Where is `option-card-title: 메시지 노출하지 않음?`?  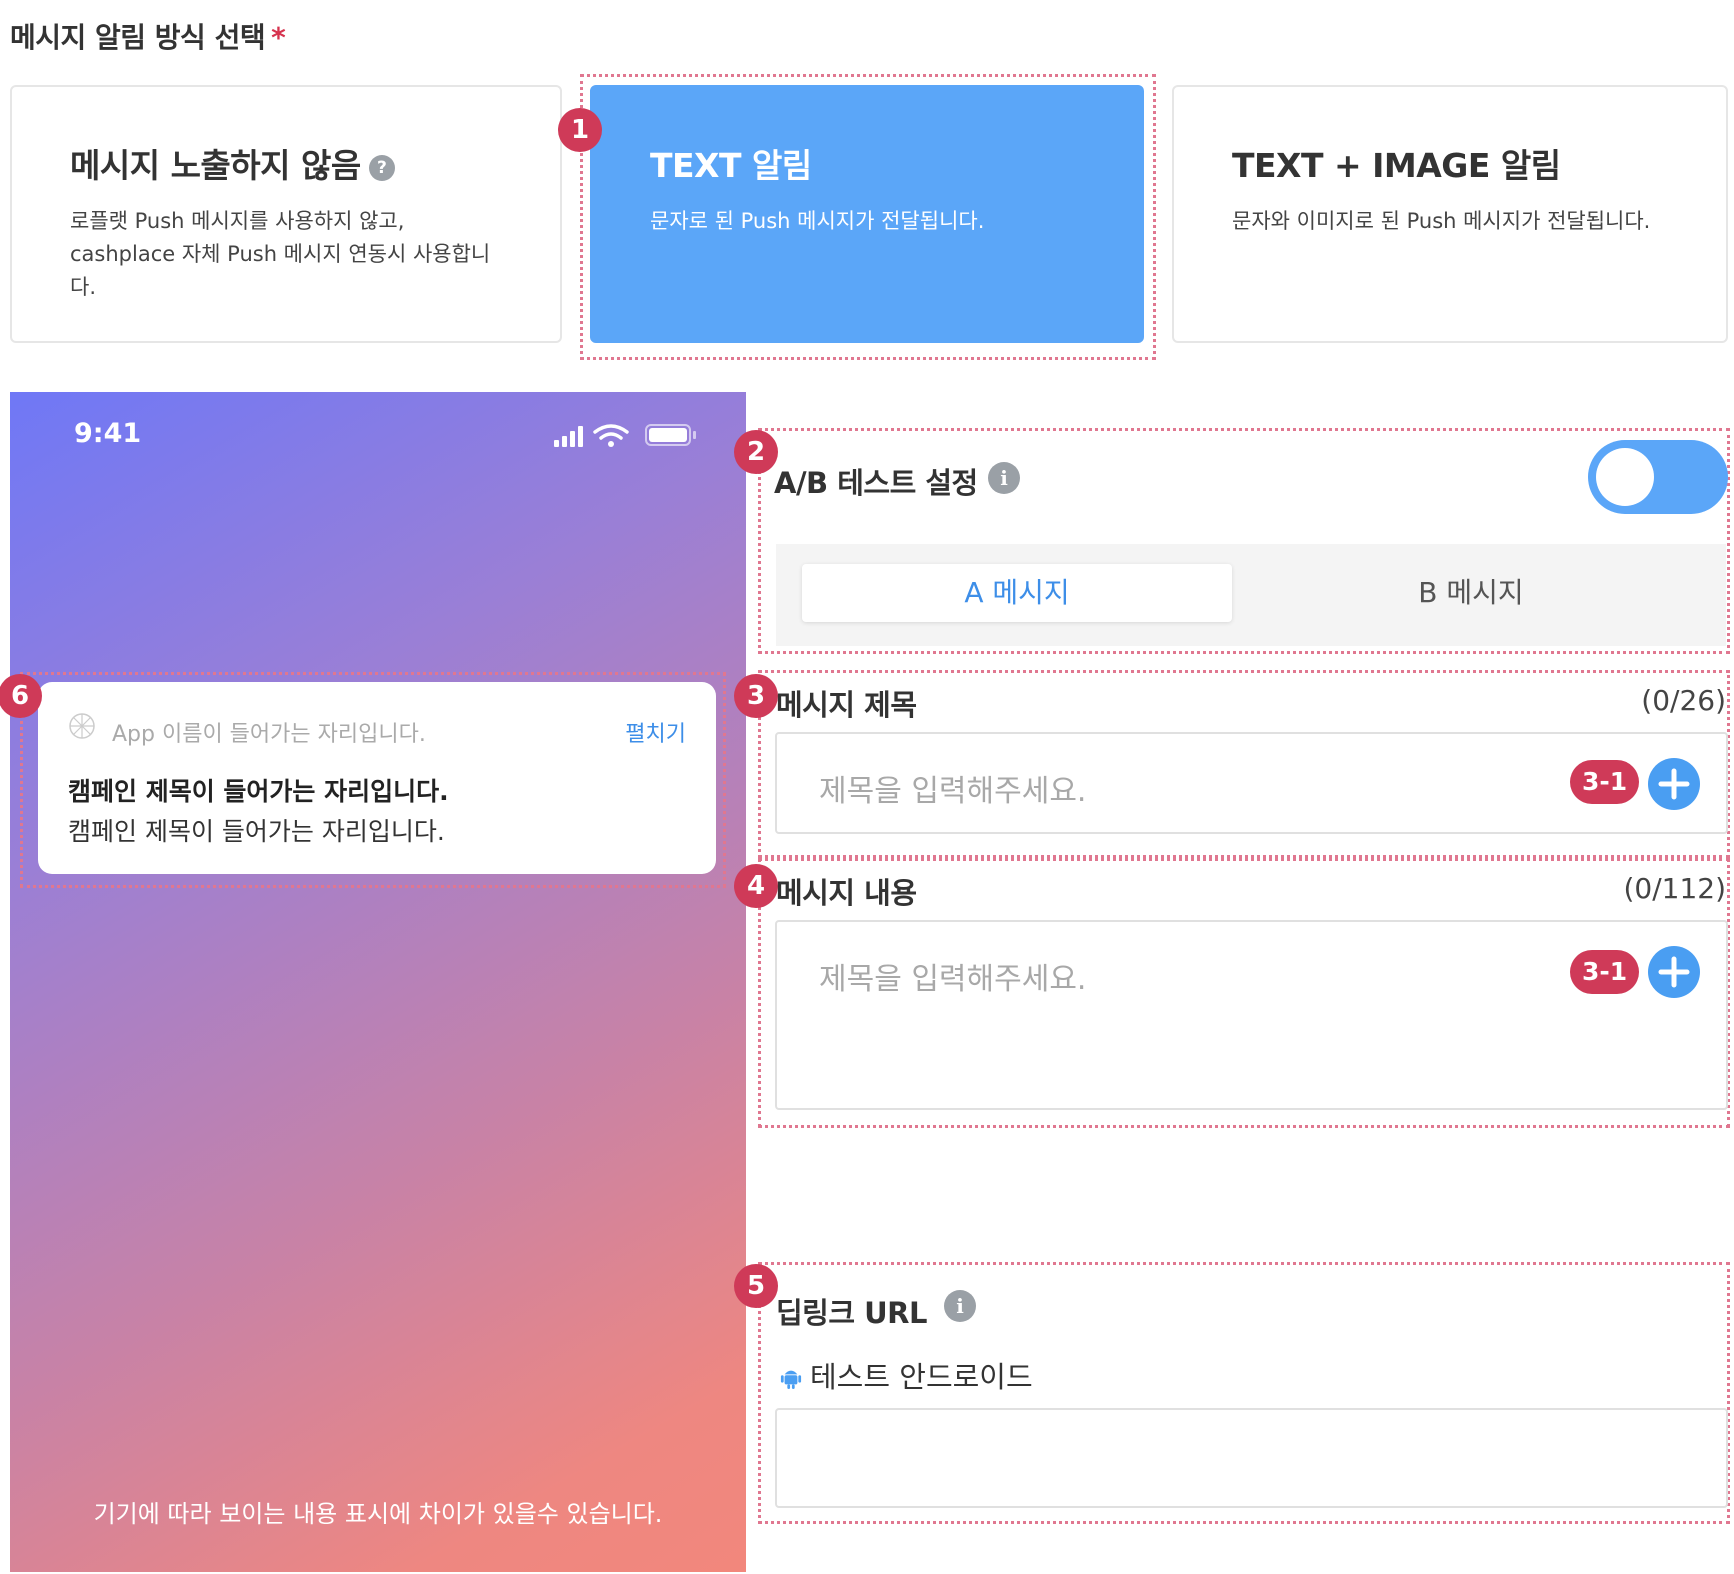
option-card-title: 메시지 노출하지 않음? is located at coordinates (232, 163).